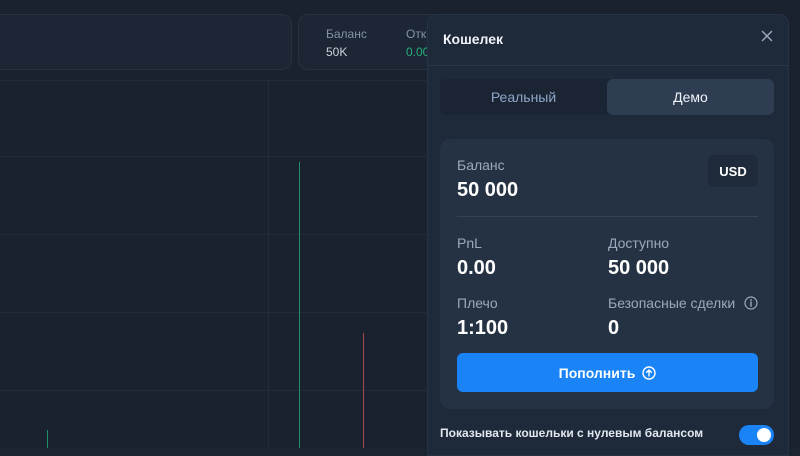 The height and width of the screenshot is (456, 800). Describe the element at coordinates (672, 303) in the screenshot. I see `safe-trades-label: Безопасные сделки` at that location.